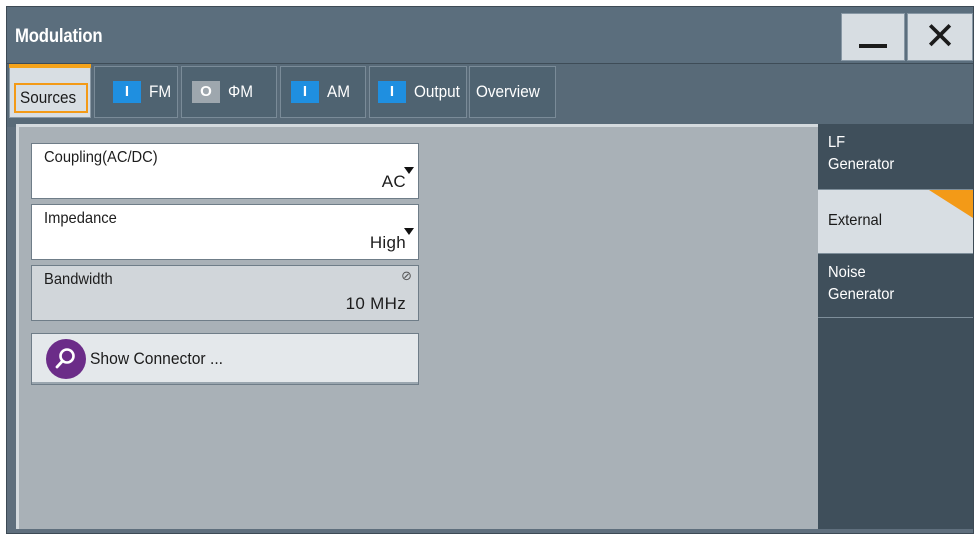 The image size is (977, 536). Describe the element at coordinates (873, 37) in the screenshot. I see `minimize-button` at that location.